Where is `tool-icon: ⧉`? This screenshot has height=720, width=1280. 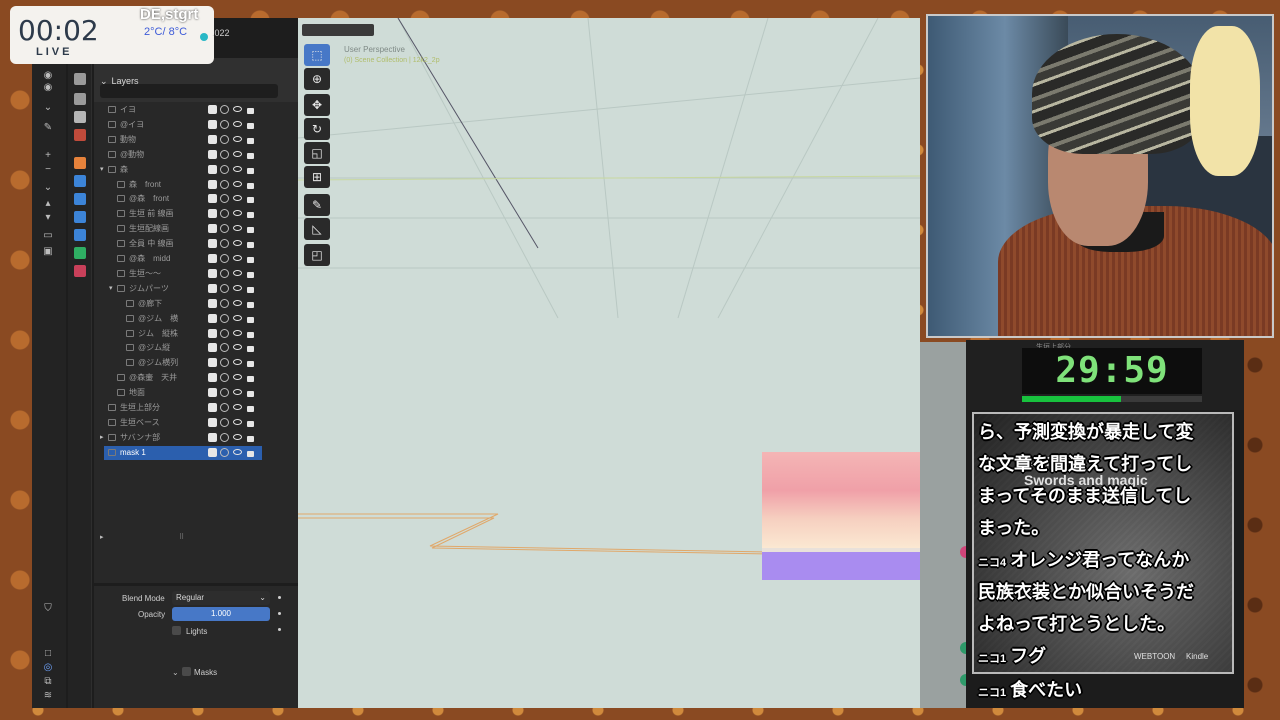 tool-icon: ⧉ is located at coordinates (48, 682).